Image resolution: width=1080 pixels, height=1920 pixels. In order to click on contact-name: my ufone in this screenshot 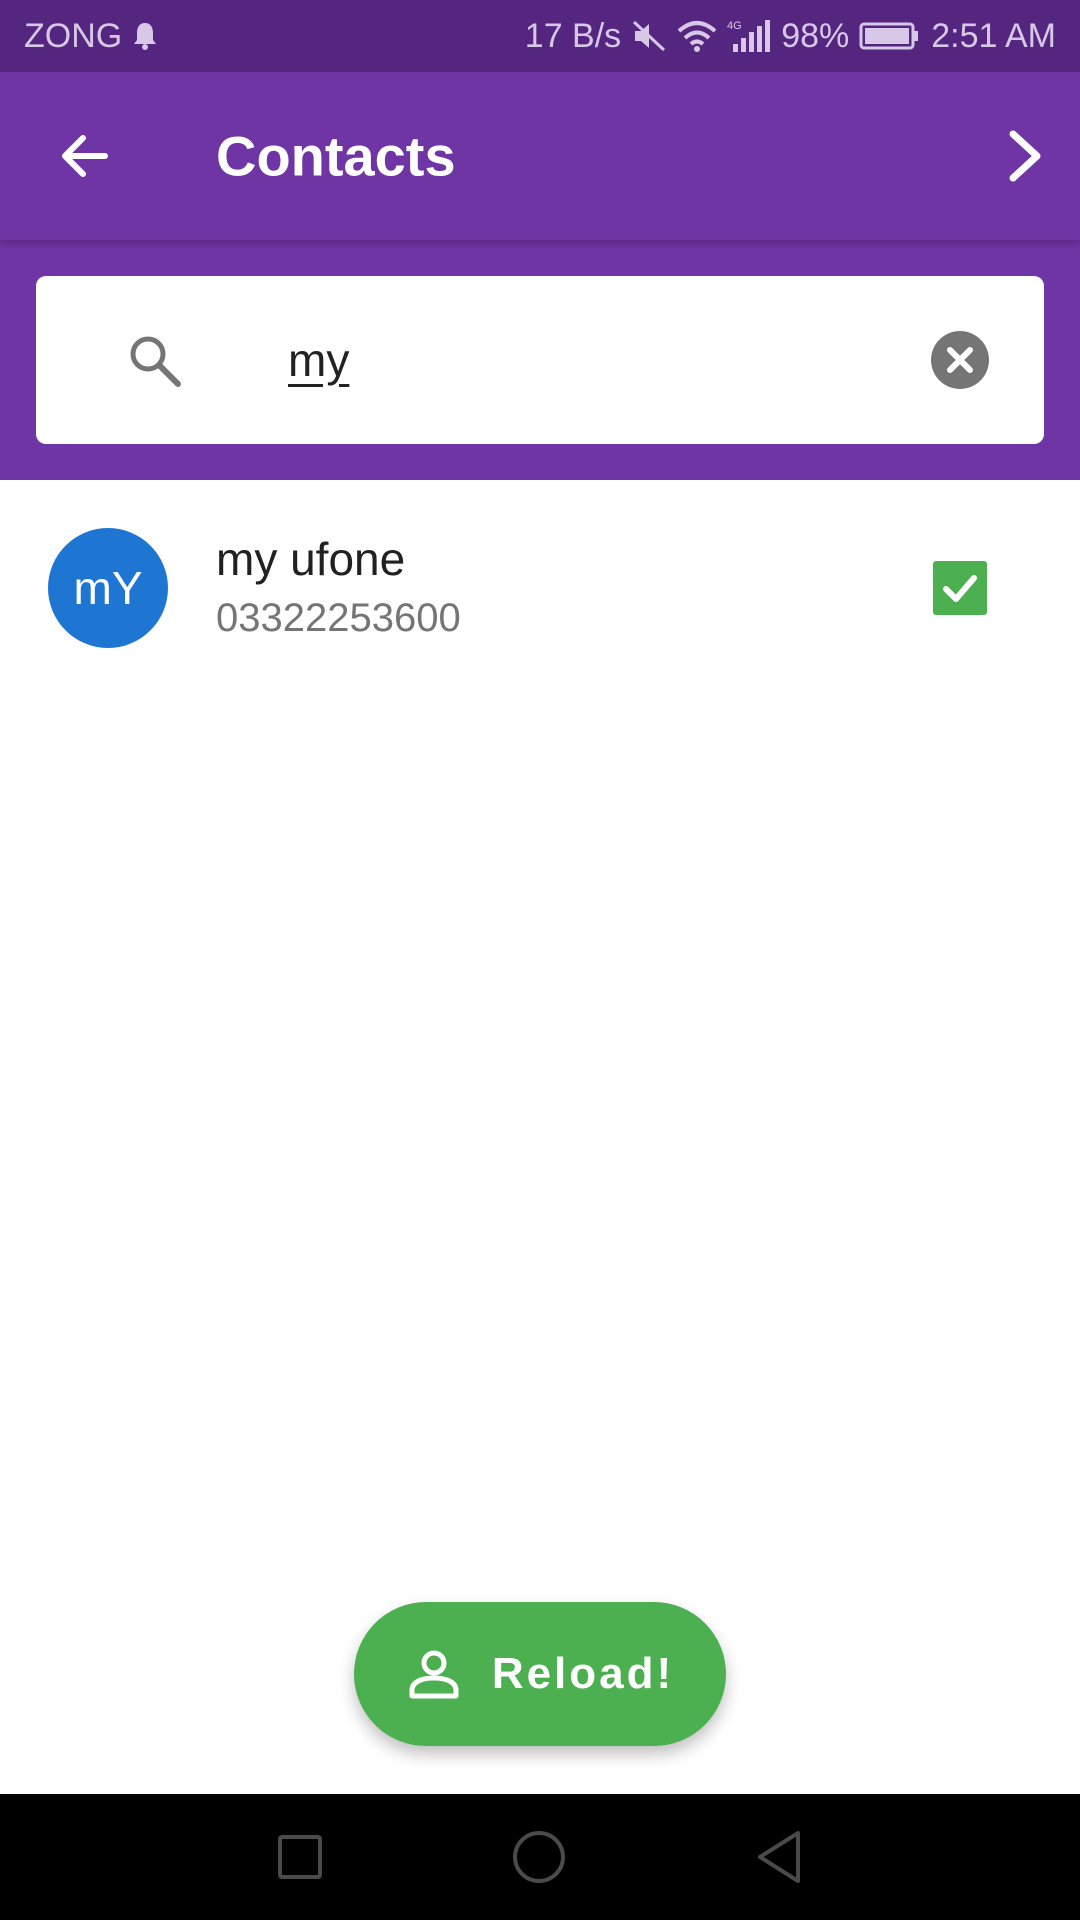, I will do `click(311, 559)`.